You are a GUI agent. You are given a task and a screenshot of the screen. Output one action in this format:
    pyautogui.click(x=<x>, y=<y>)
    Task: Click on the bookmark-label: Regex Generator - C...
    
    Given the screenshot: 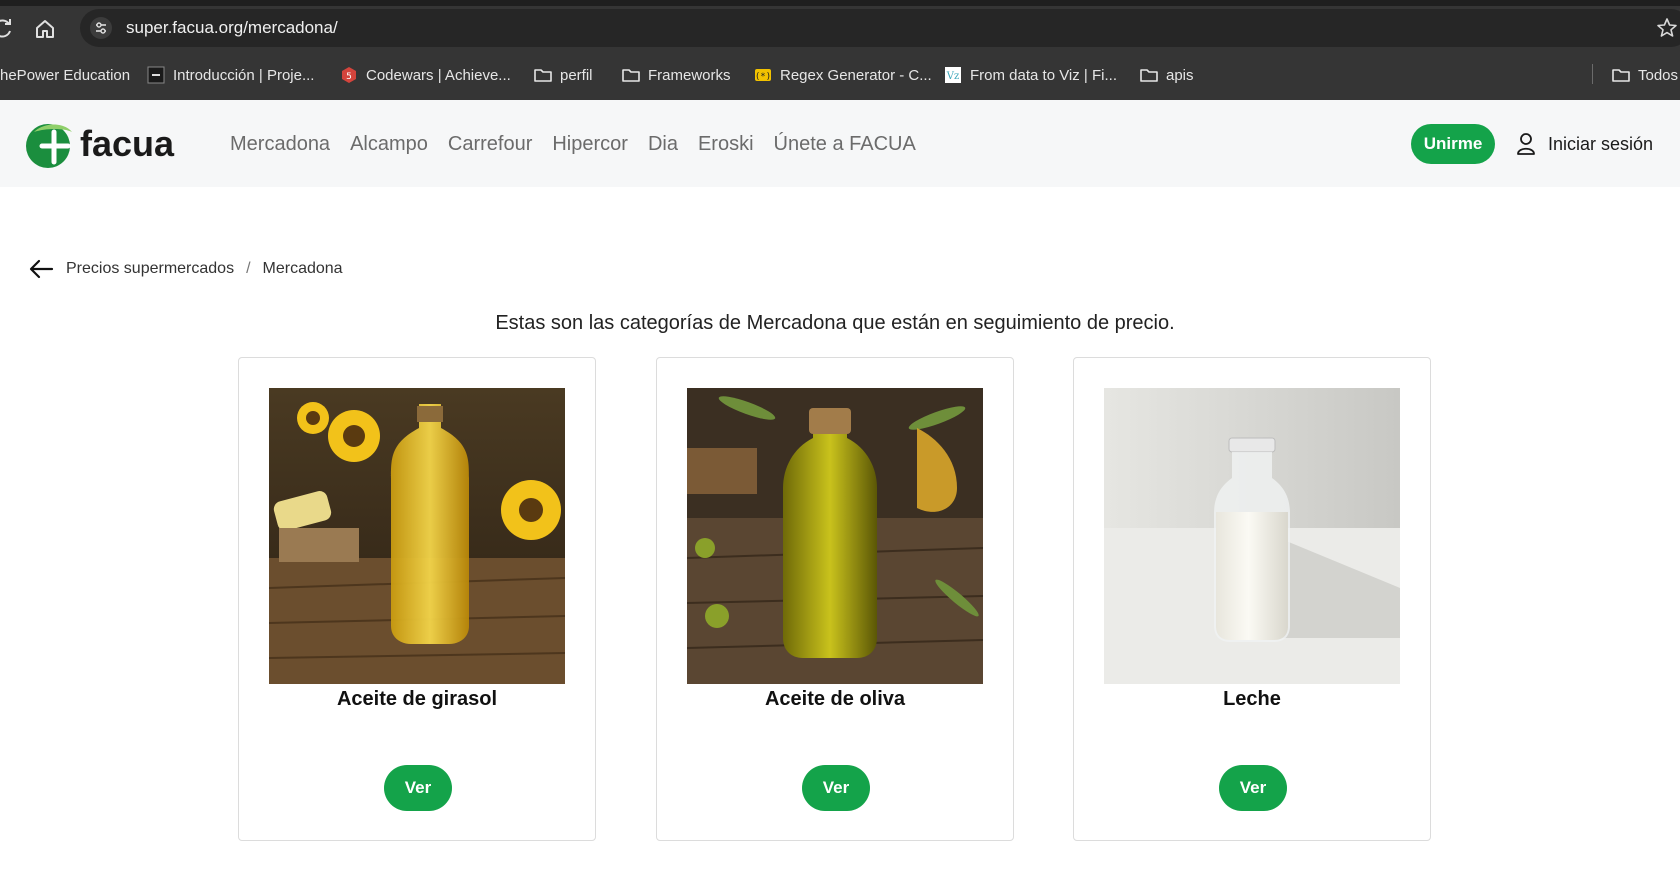 What is the action you would take?
    pyautogui.click(x=856, y=75)
    